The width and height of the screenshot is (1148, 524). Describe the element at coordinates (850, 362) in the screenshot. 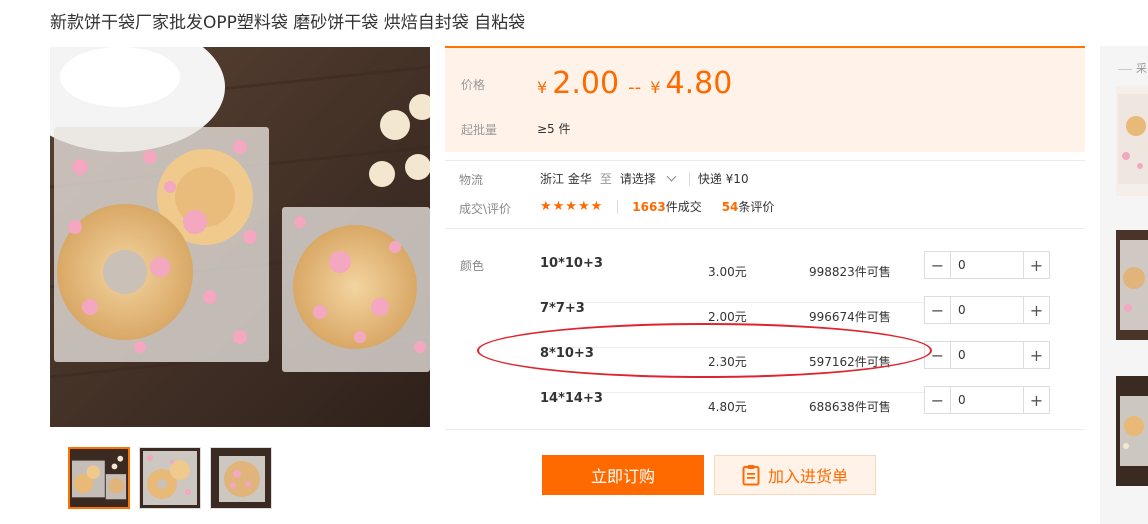

I see `sku-stock: 597162件可售` at that location.